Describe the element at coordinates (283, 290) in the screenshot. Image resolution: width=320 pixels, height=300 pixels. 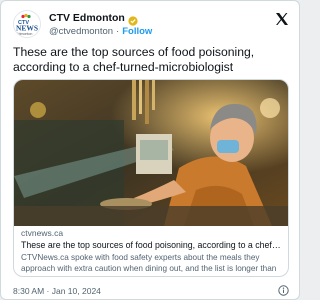
I see `info-icon` at that location.